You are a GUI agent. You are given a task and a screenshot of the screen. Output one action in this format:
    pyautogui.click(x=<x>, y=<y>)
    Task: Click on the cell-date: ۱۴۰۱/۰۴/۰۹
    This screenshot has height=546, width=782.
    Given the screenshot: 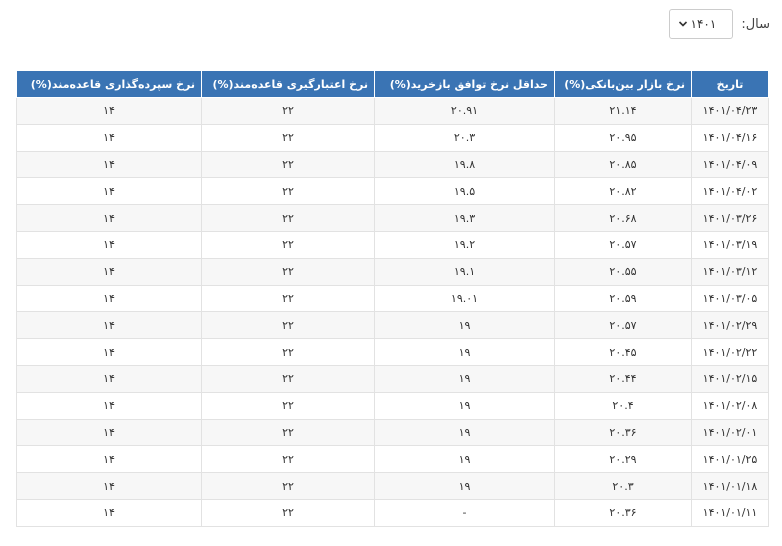 What is the action you would take?
    pyautogui.click(x=730, y=165)
    